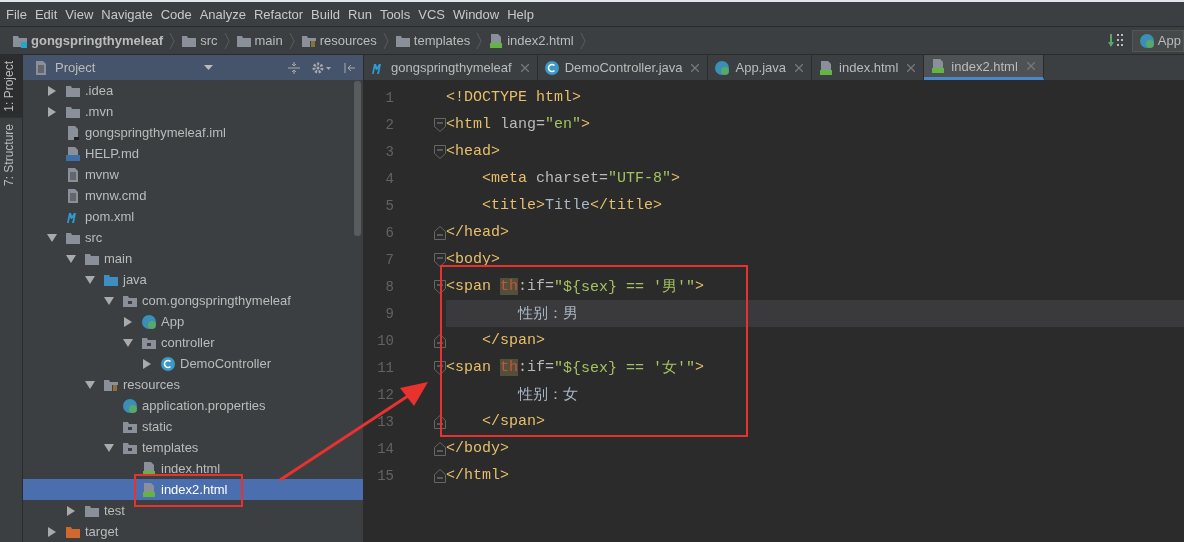  Describe the element at coordinates (193, 174) in the screenshot. I see `tree-item: mvnw` at that location.